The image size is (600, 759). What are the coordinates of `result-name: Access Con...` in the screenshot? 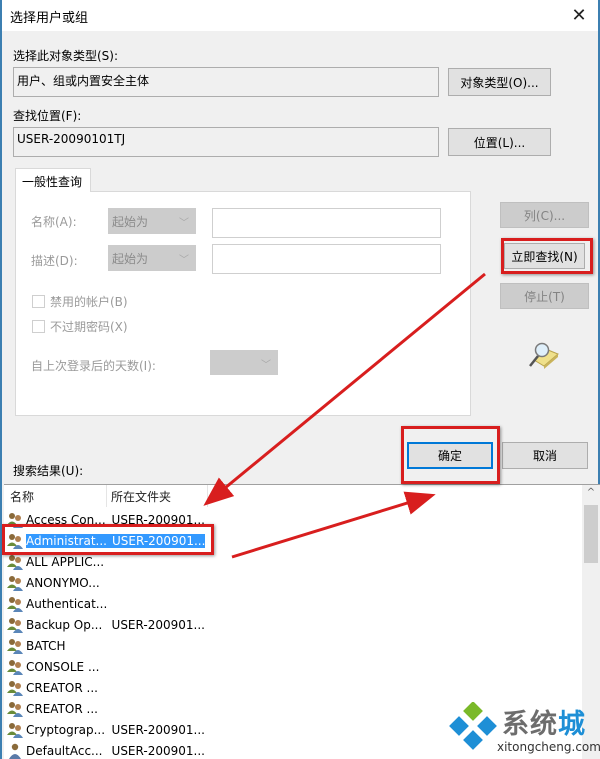 It's located at (66, 519).